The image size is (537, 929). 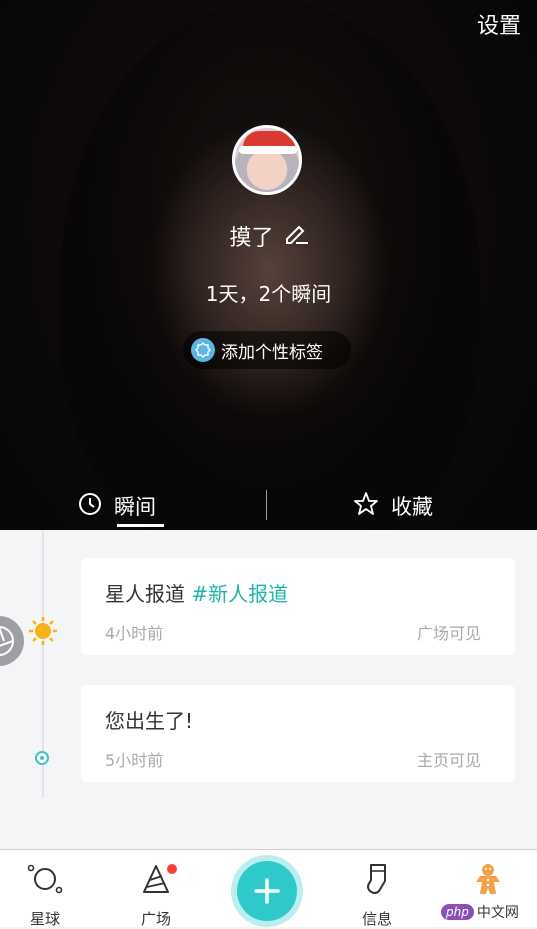 I want to click on profile-stats: 1天，2个瞬间, so click(x=268, y=294).